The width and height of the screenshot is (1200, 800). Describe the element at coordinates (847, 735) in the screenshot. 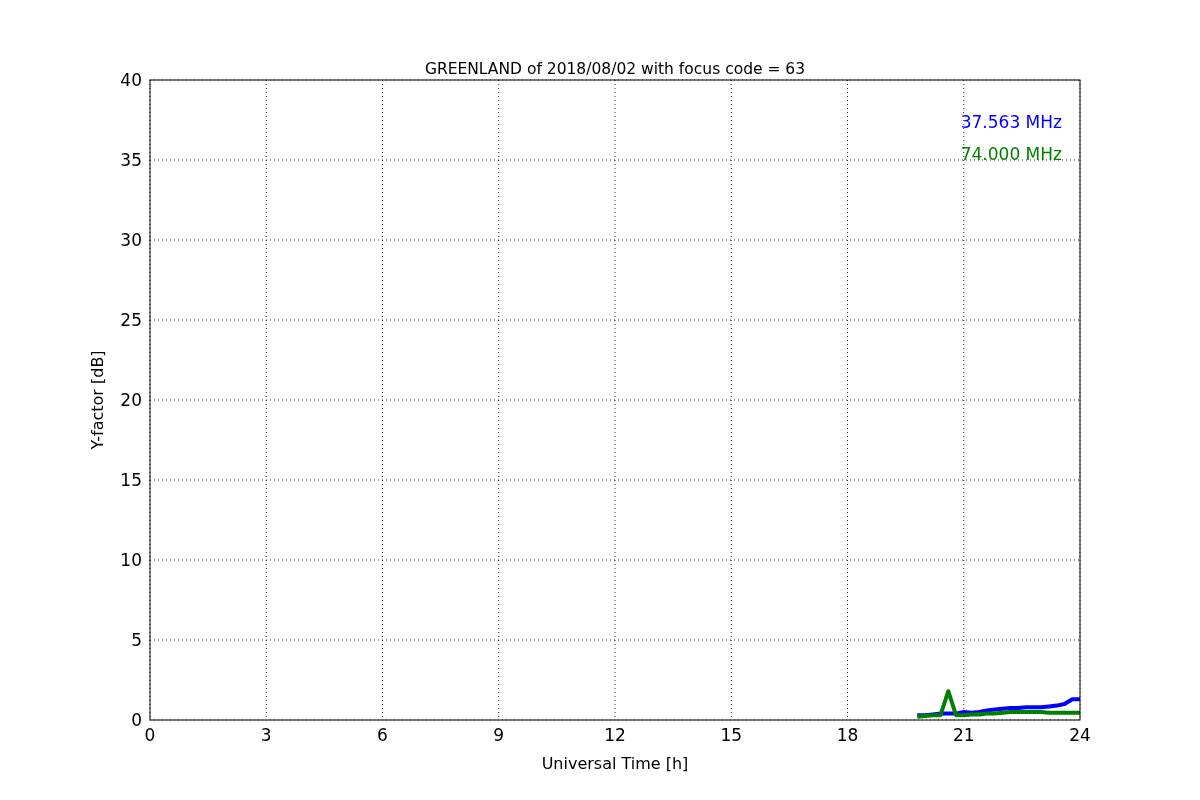

I see `x-tick-label: 18` at that location.